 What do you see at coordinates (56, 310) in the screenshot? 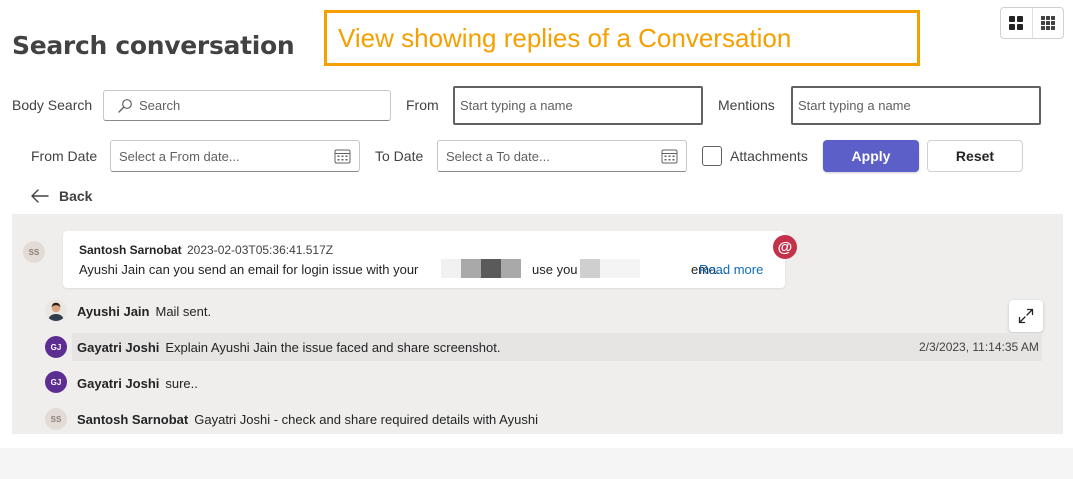
I see `avatar-photo` at bounding box center [56, 310].